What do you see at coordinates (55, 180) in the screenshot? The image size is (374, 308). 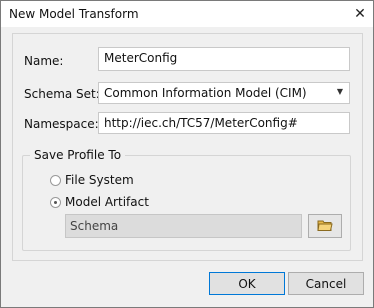 I see `file-system-radio` at bounding box center [55, 180].